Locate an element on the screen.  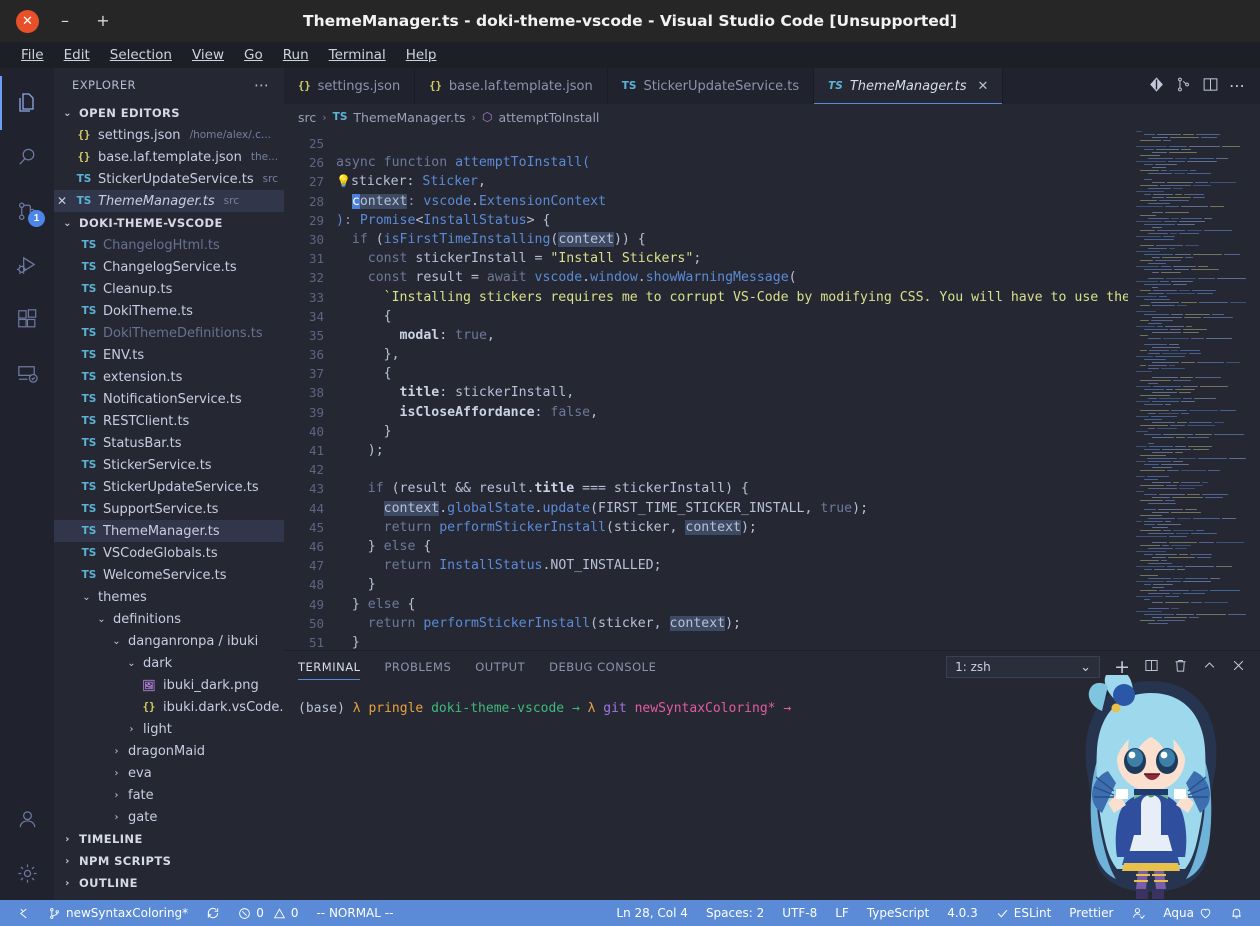
maximize-window-button: + is located at coordinates (103, 21).